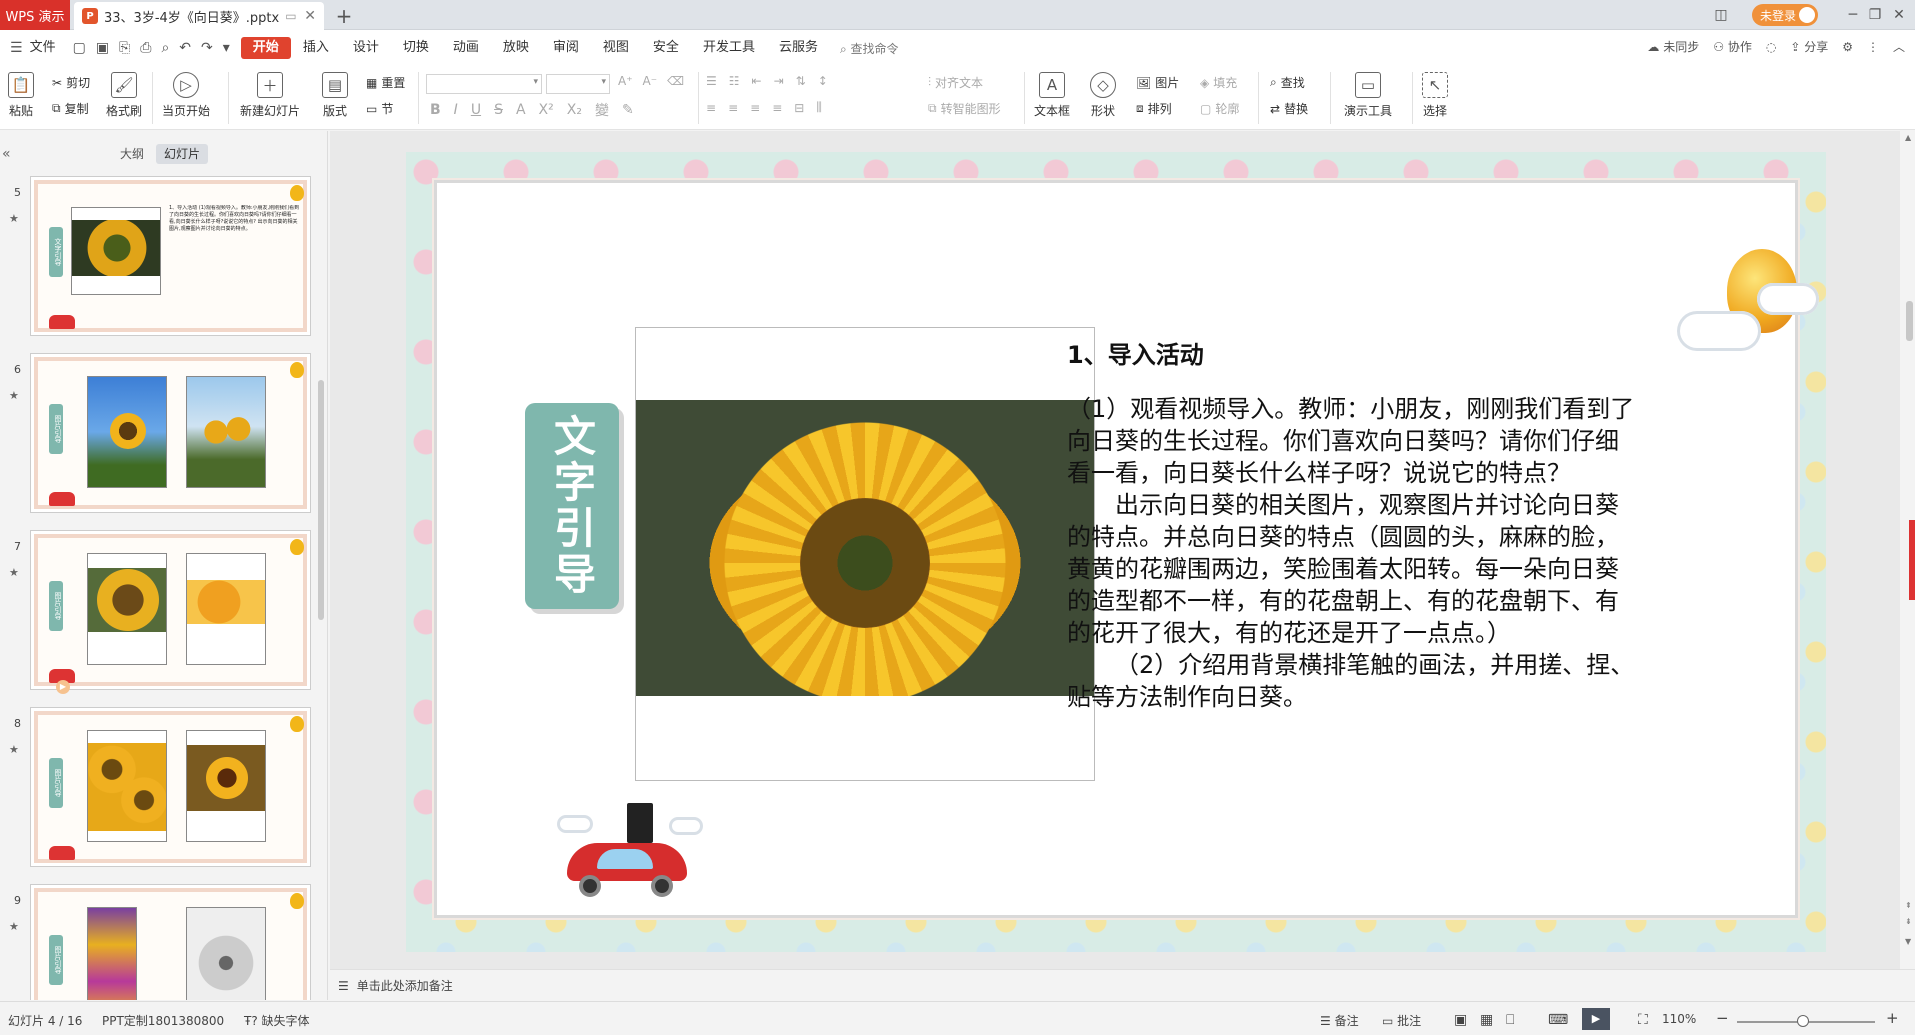 The image size is (1915, 1035). What do you see at coordinates (344, 16) in the screenshot?
I see `new-tab-button: +` at bounding box center [344, 16].